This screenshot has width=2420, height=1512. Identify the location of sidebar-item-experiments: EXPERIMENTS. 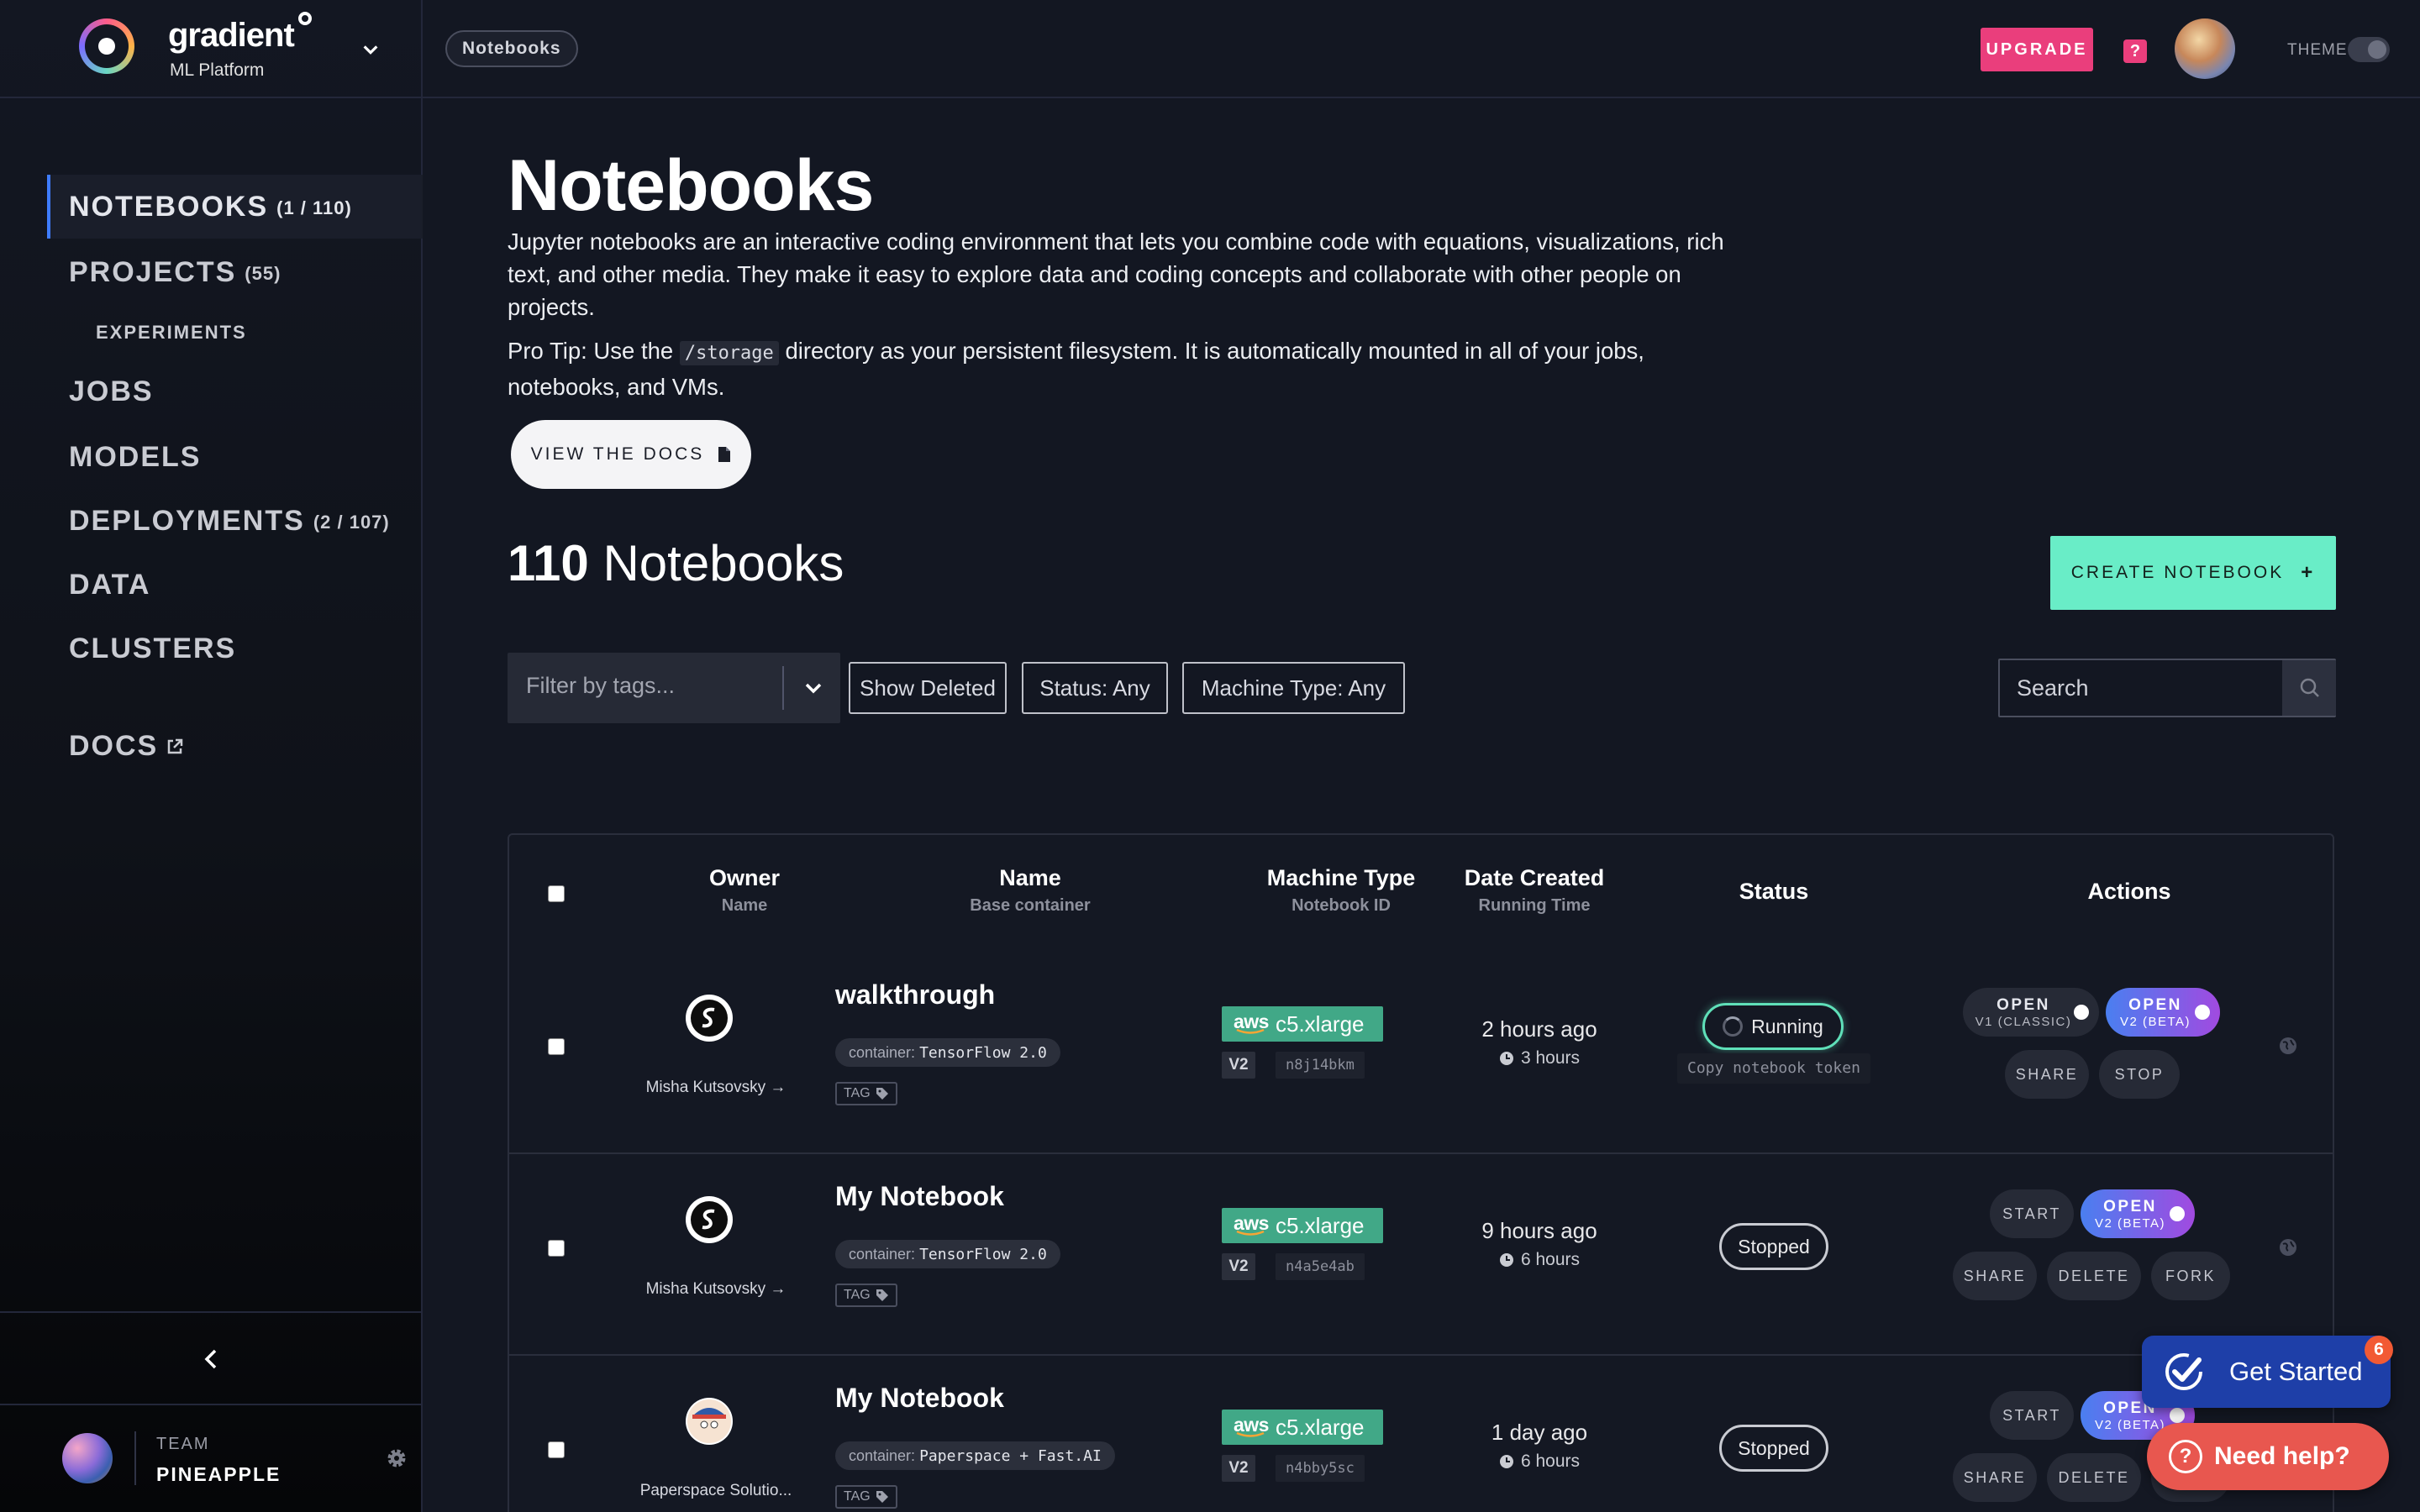
(262, 333).